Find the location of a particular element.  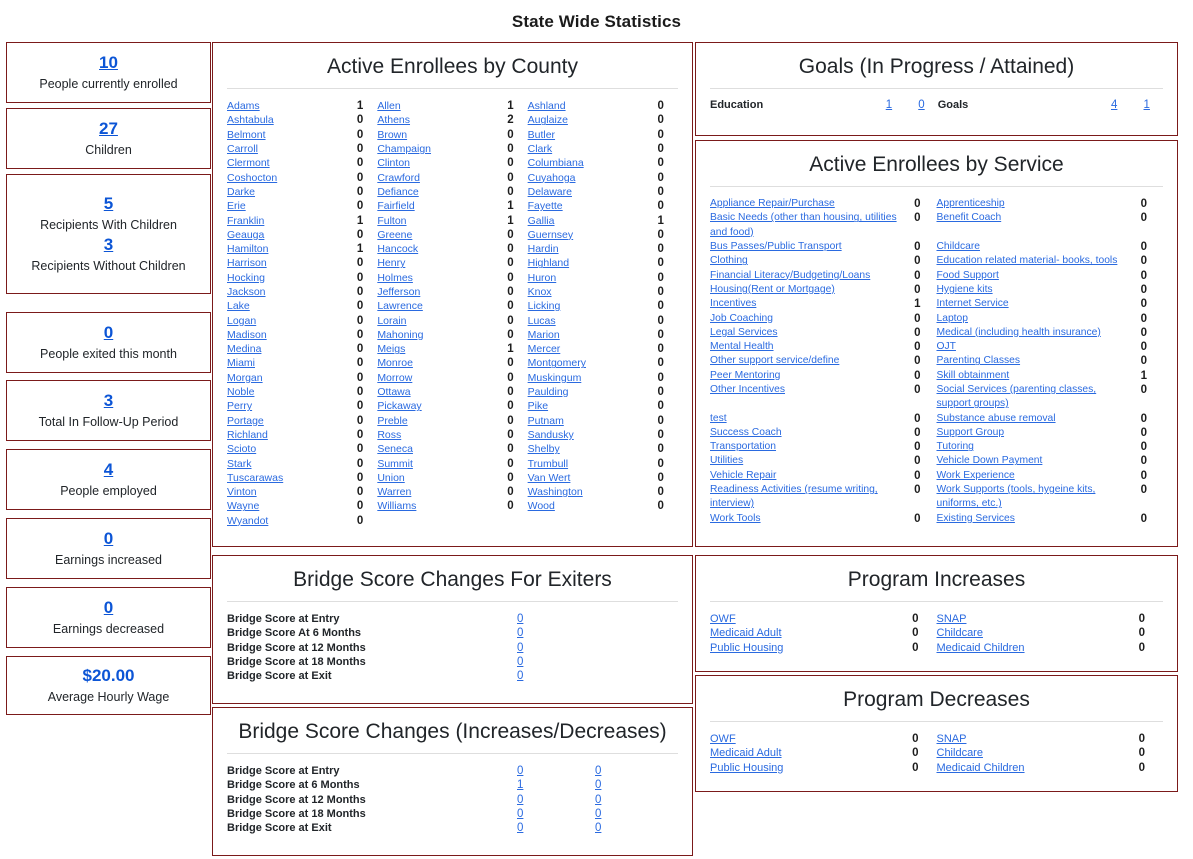

county-link: Muskingum is located at coordinates (593, 378).